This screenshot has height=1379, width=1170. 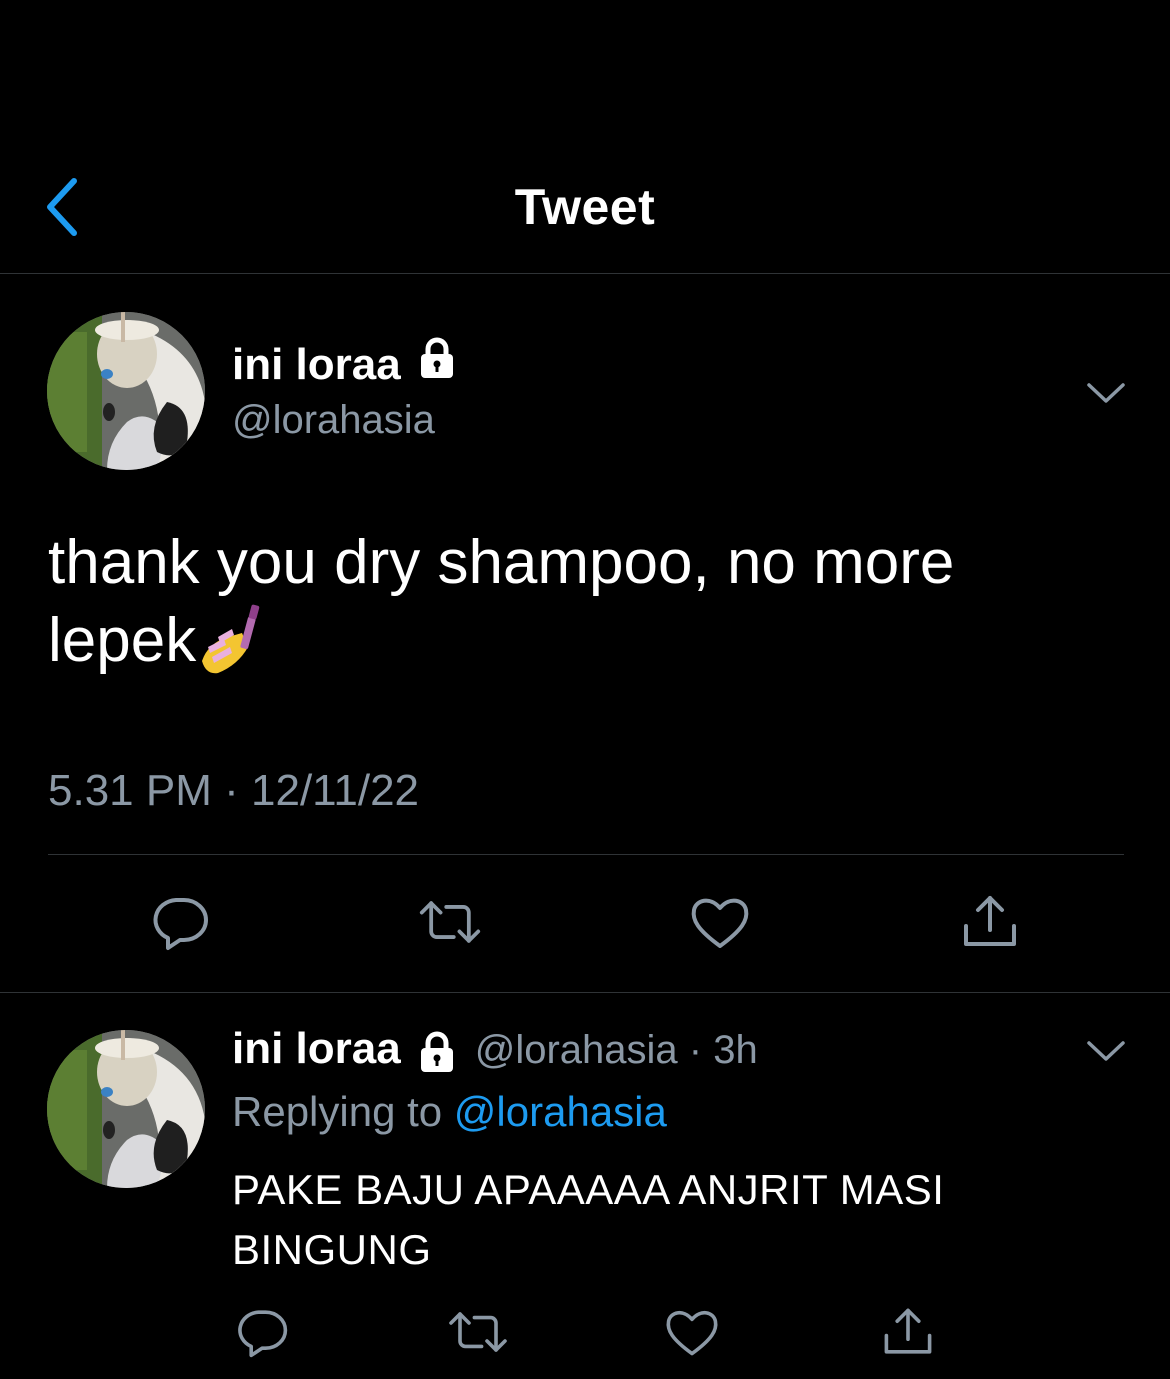 I want to click on reply-button, so click(x=180, y=922).